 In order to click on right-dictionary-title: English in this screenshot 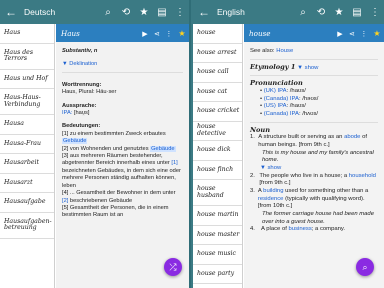, I will do `click(231, 12)`.